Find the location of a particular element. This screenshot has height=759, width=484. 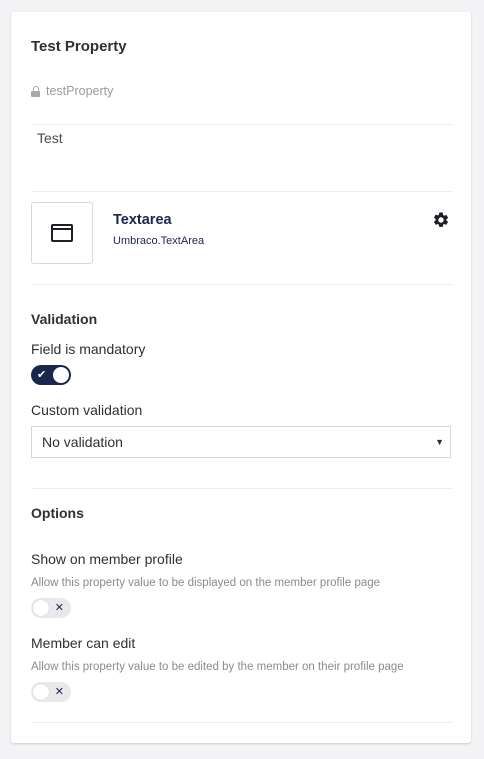

member-can-edit-toggle: ✕ is located at coordinates (51, 692).